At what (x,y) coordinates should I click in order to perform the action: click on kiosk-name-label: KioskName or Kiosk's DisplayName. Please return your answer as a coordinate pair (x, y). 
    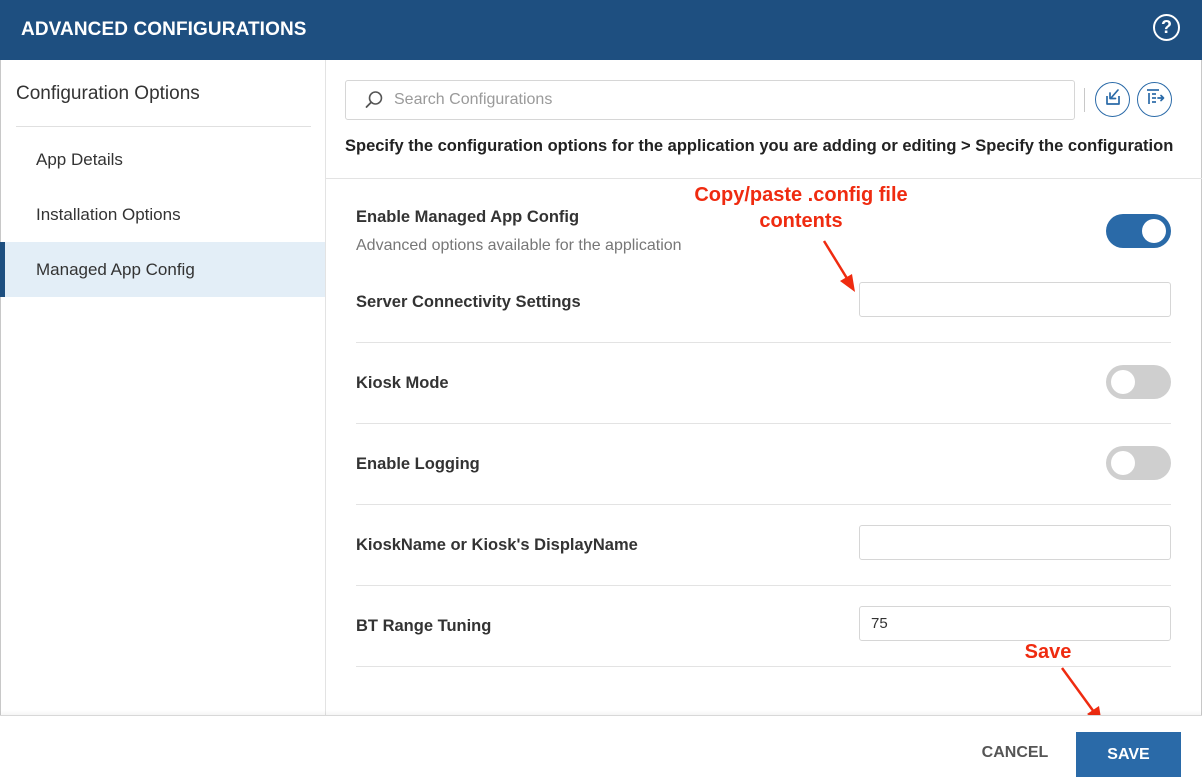
    Looking at the image, I should click on (497, 545).